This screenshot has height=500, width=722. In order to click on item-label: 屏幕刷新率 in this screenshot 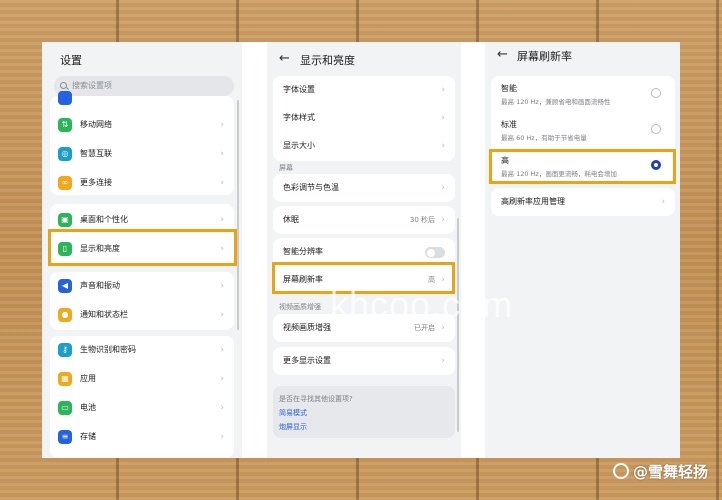, I will do `click(303, 279)`.